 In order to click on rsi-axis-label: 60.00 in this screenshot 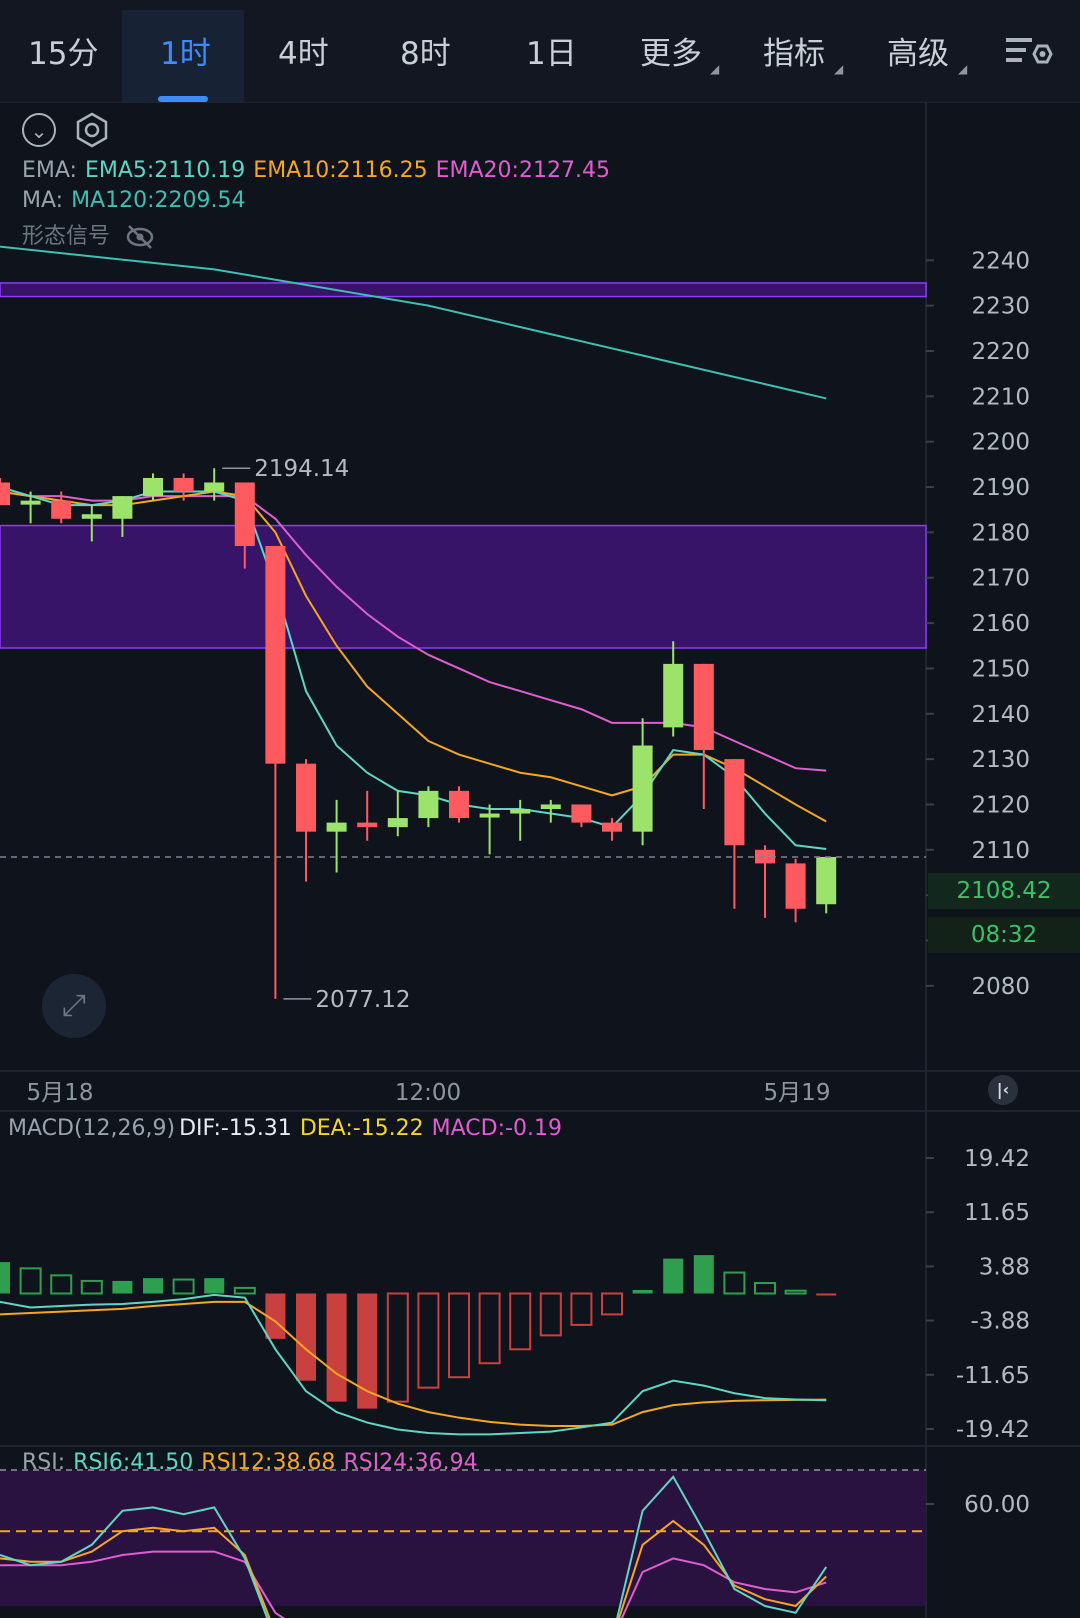, I will do `click(997, 1505)`.